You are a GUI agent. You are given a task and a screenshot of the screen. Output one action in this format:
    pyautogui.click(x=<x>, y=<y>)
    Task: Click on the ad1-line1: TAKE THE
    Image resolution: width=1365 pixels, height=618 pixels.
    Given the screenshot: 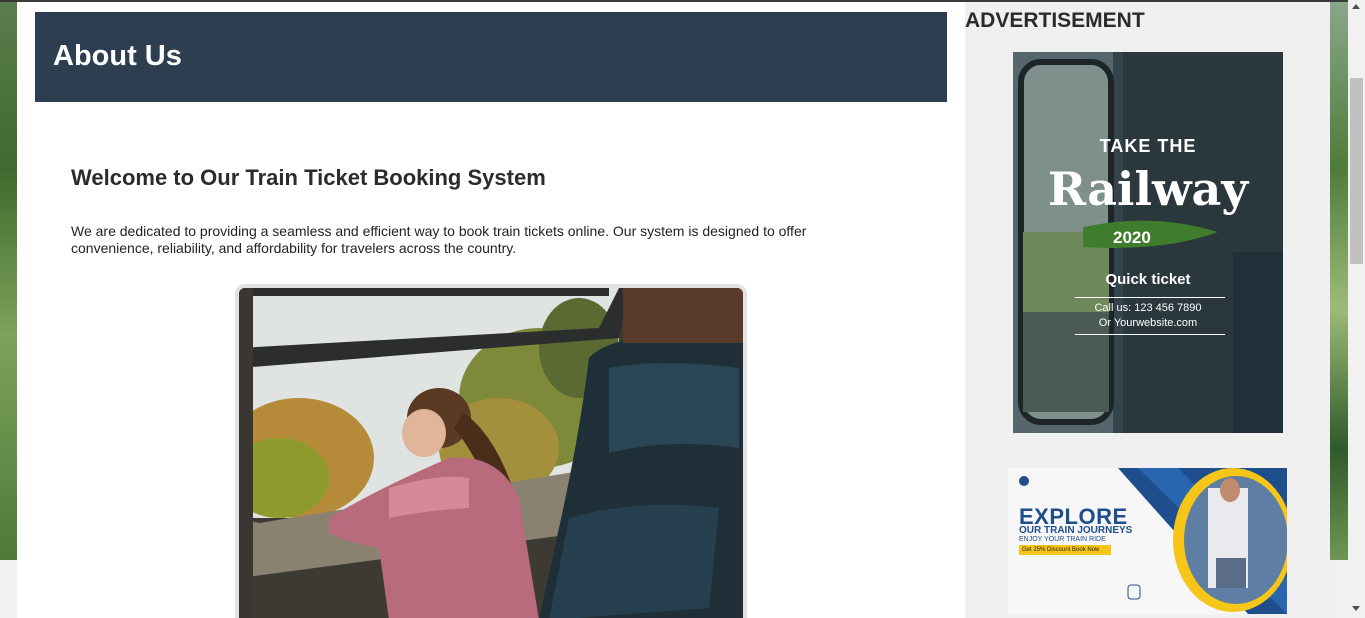 What is the action you would take?
    pyautogui.click(x=1148, y=146)
    